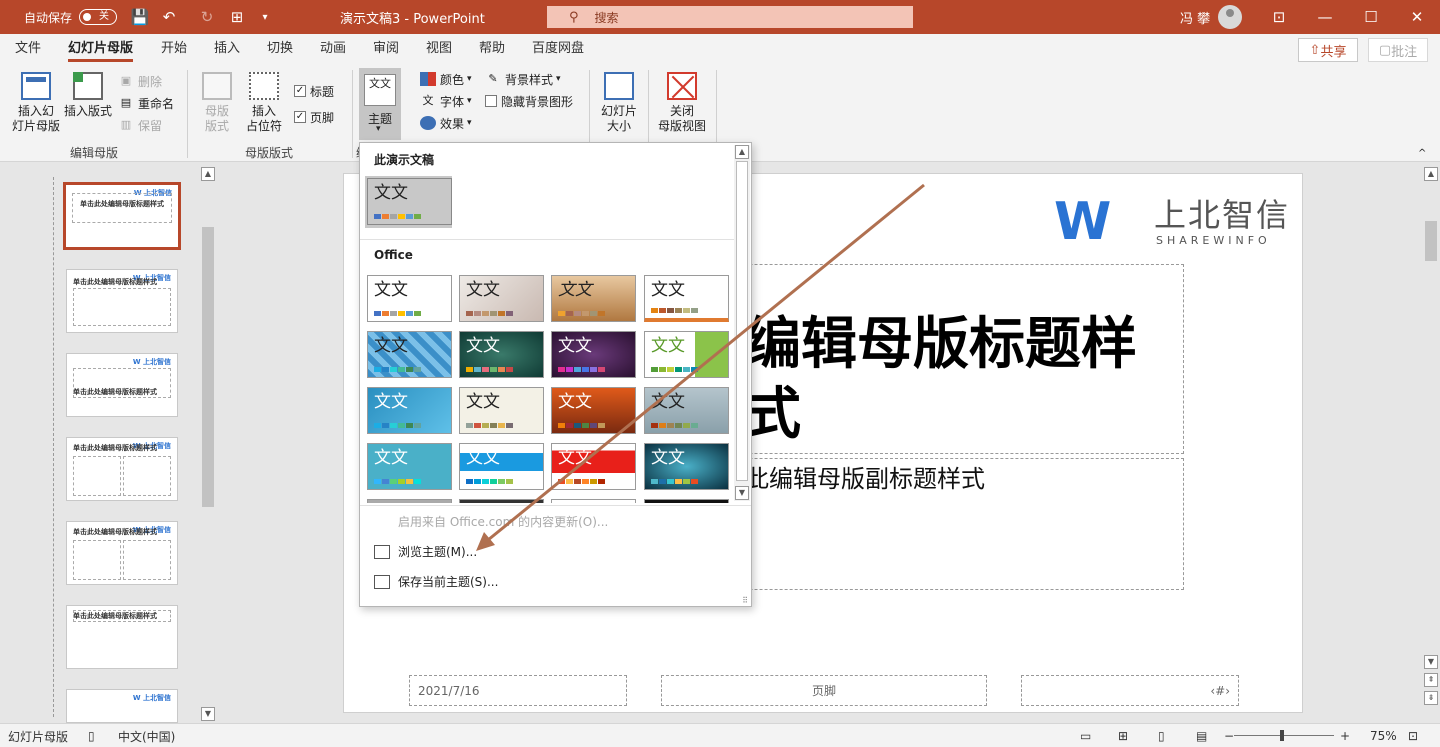 This screenshot has height=747, width=1440. Describe the element at coordinates (88, 95) in the screenshot. I see `insert-layout-button: 插入版式` at that location.